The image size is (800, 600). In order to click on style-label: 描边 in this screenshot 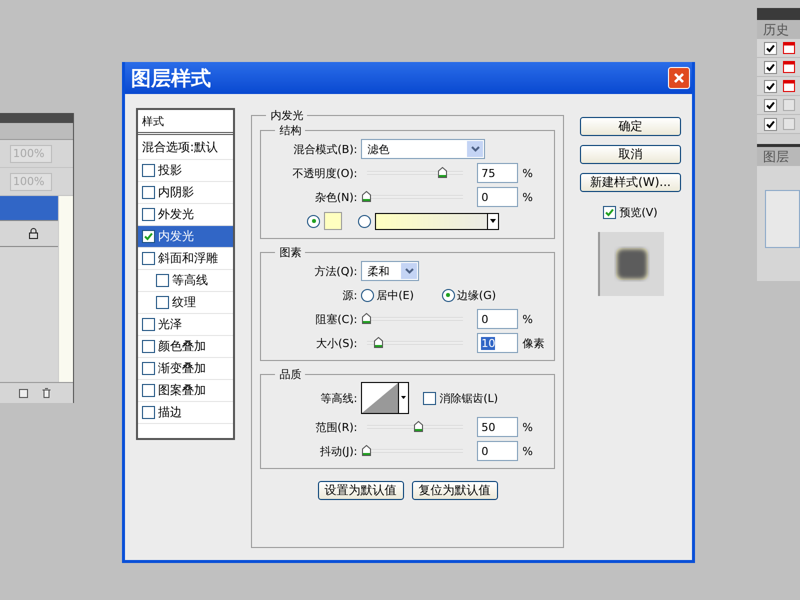, I will do `click(170, 412)`.